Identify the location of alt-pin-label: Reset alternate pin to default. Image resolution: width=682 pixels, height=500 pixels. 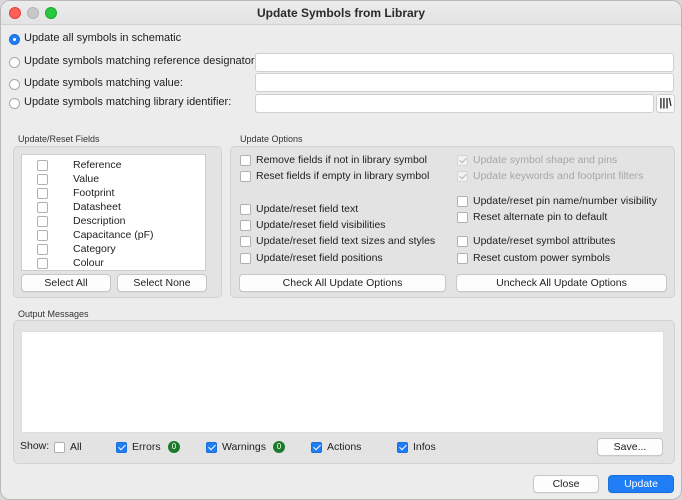
(540, 217).